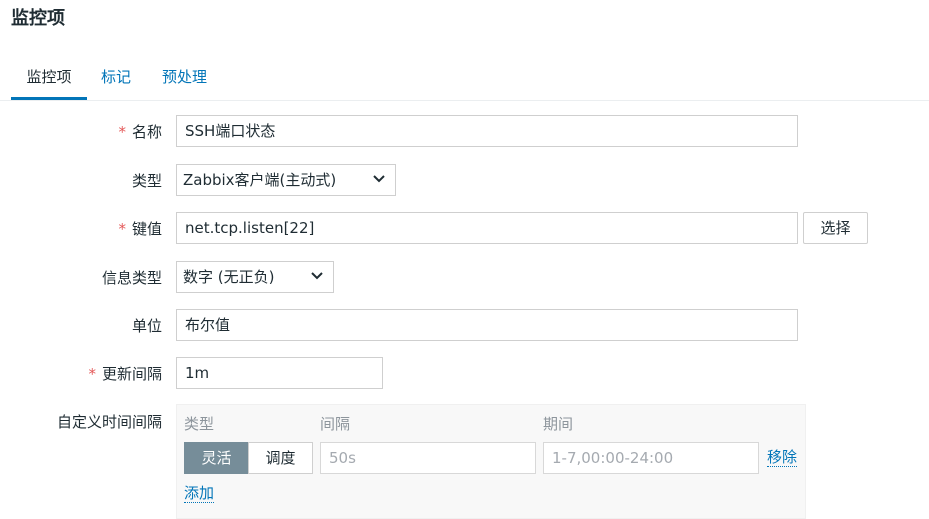 The height and width of the screenshot is (519, 929). Describe the element at coordinates (280, 458) in the screenshot. I see `mode-scheduling-button: 调度` at that location.